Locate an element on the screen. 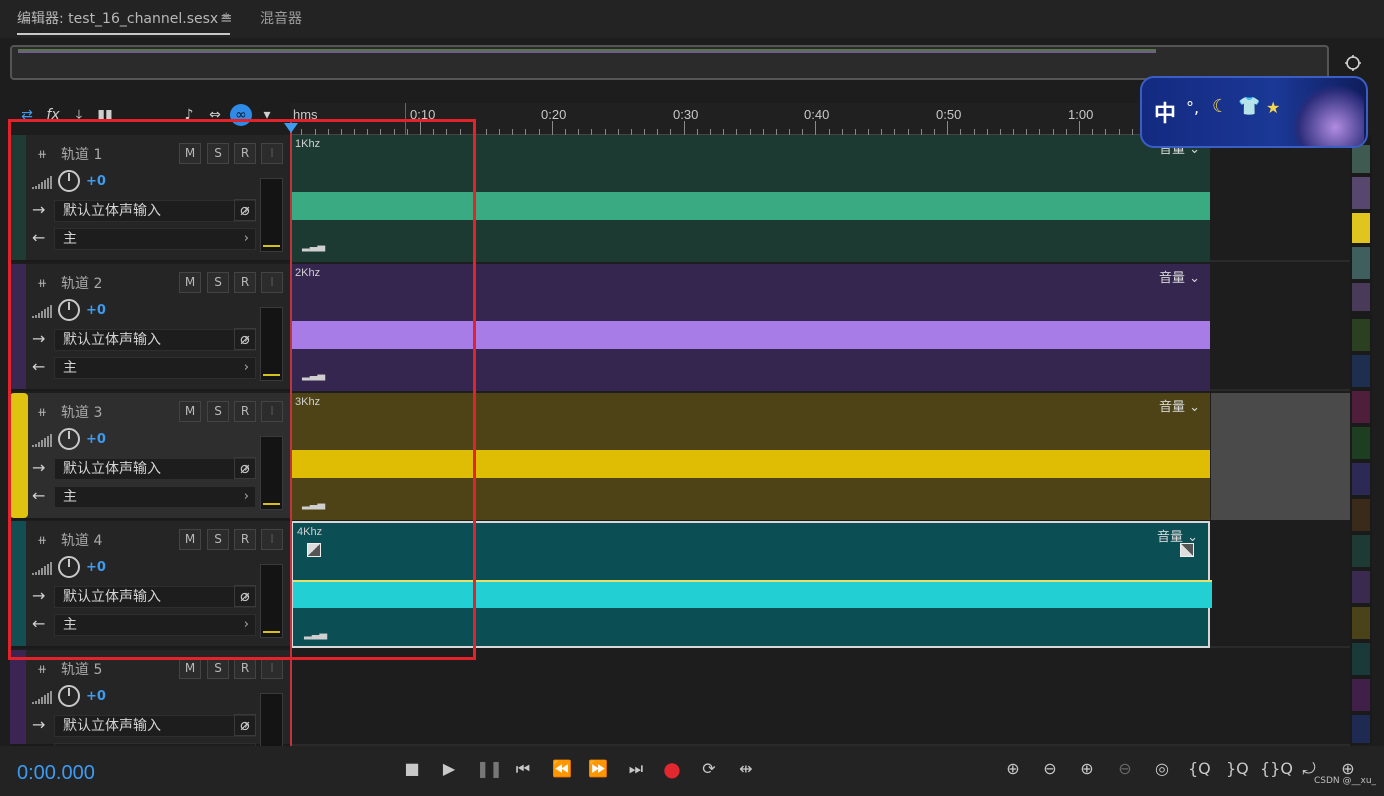 The image size is (1384, 796). zoom-fit-icon is located at coordinates (1353, 63).